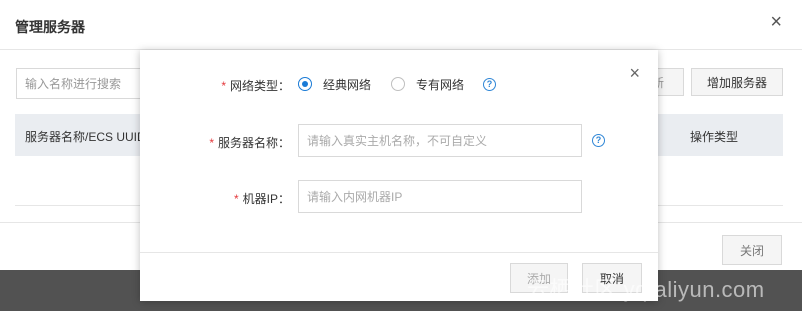  I want to click on network-type-label: * 网络类型：, so click(255, 85).